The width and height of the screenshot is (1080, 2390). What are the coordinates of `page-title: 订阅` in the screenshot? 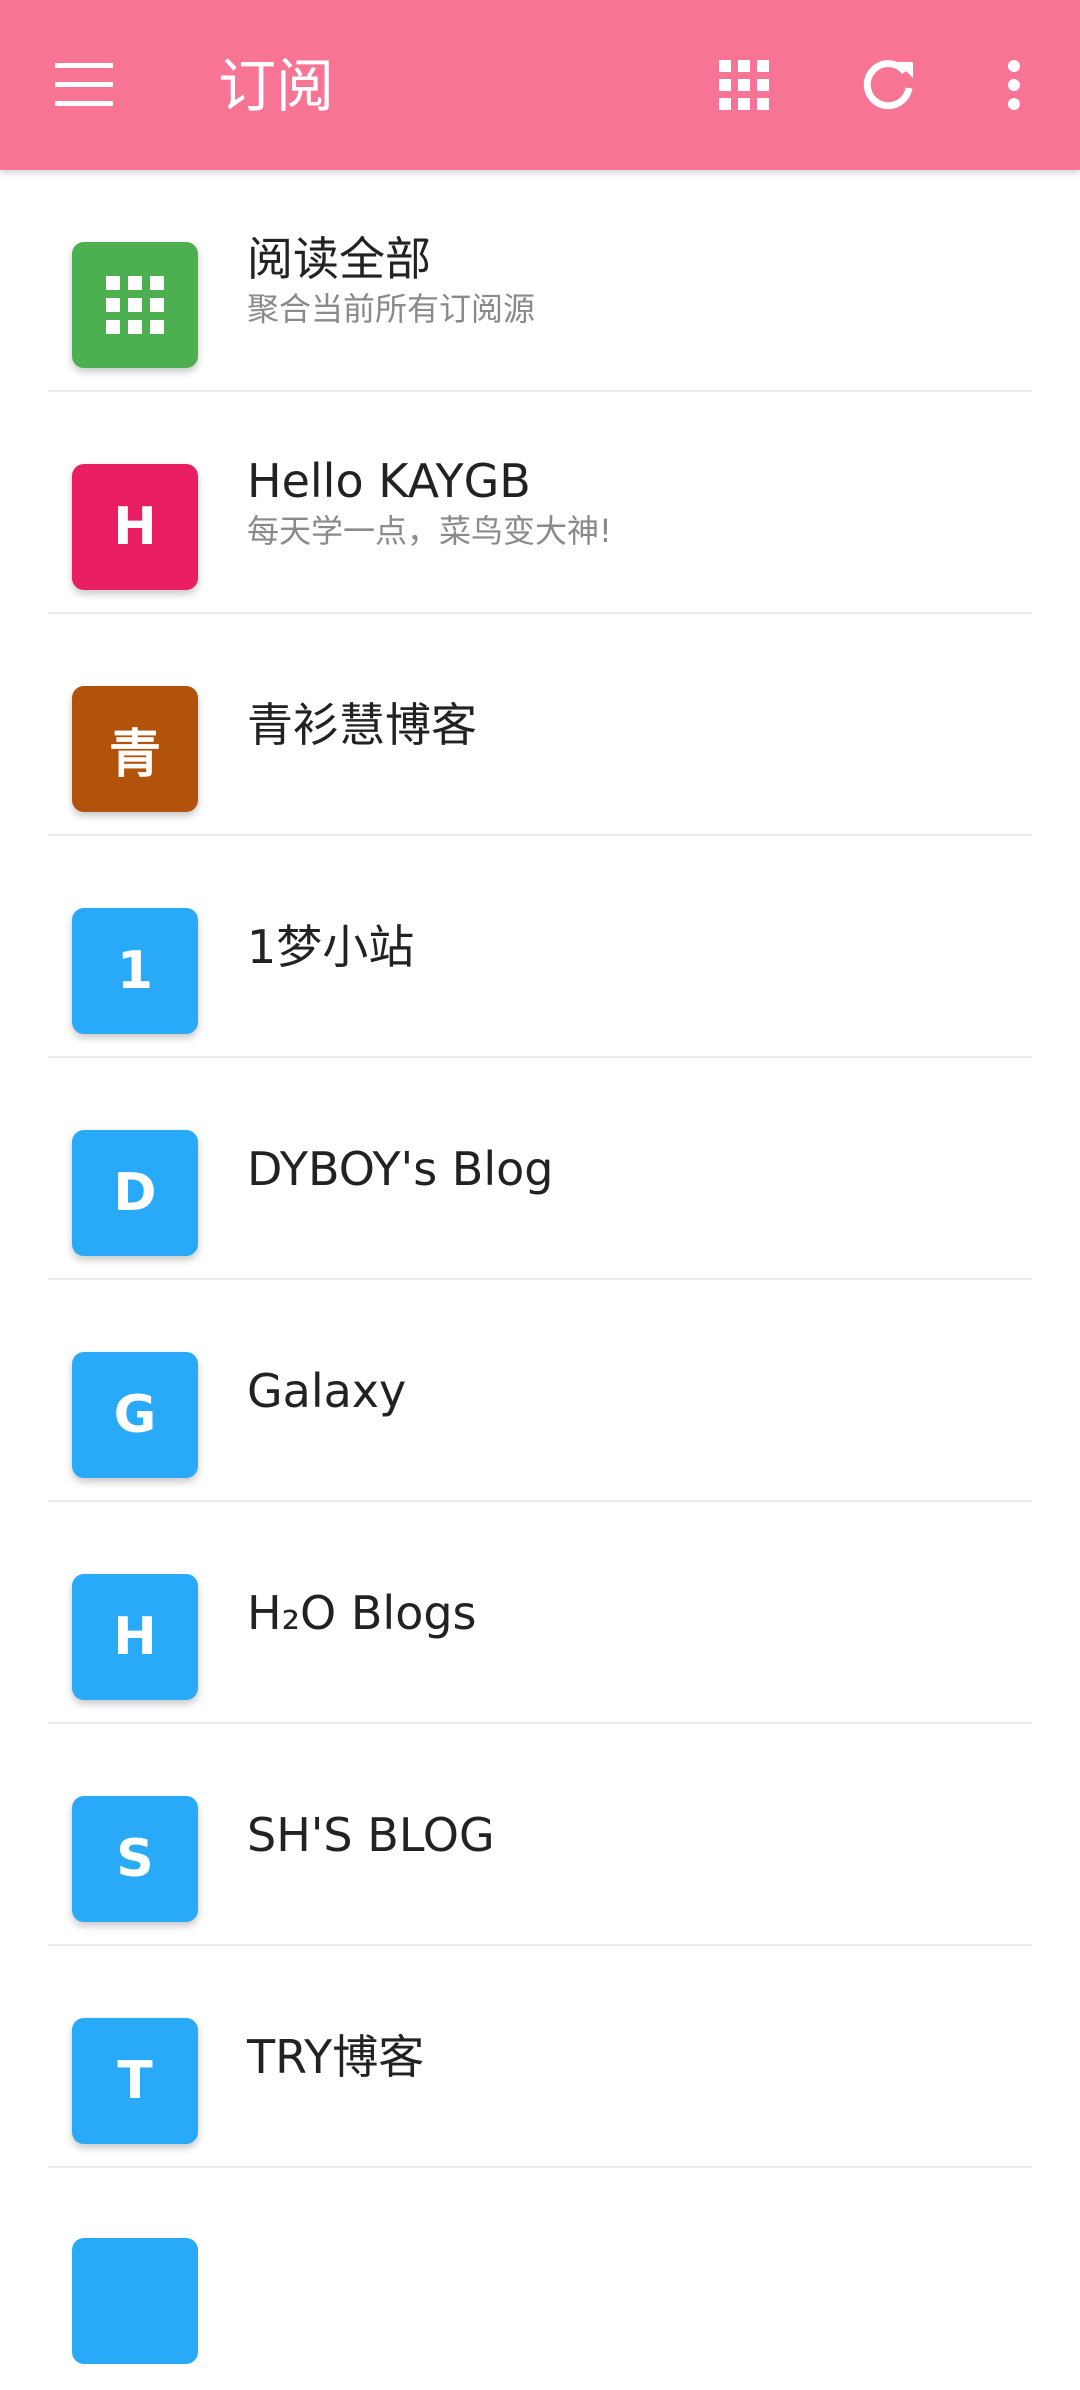 It's located at (276, 86).